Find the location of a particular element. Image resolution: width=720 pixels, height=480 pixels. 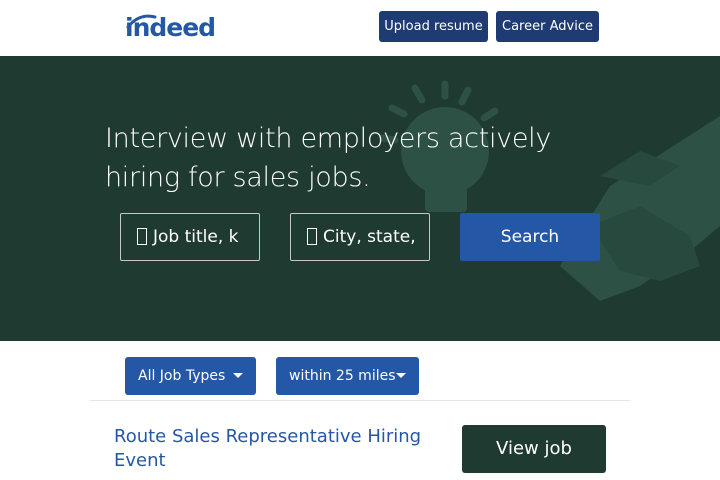

search-icon is located at coordinates (142, 236).